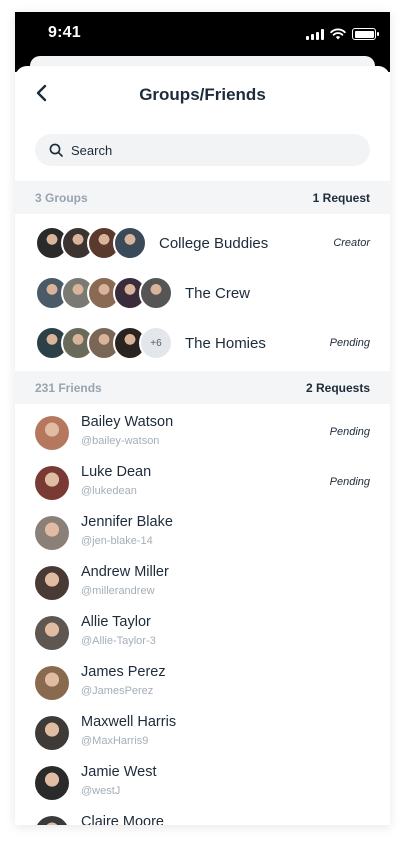 This screenshot has width=405, height=842. Describe the element at coordinates (116, 622) in the screenshot. I see `friend-name: Allie Taylor` at that location.